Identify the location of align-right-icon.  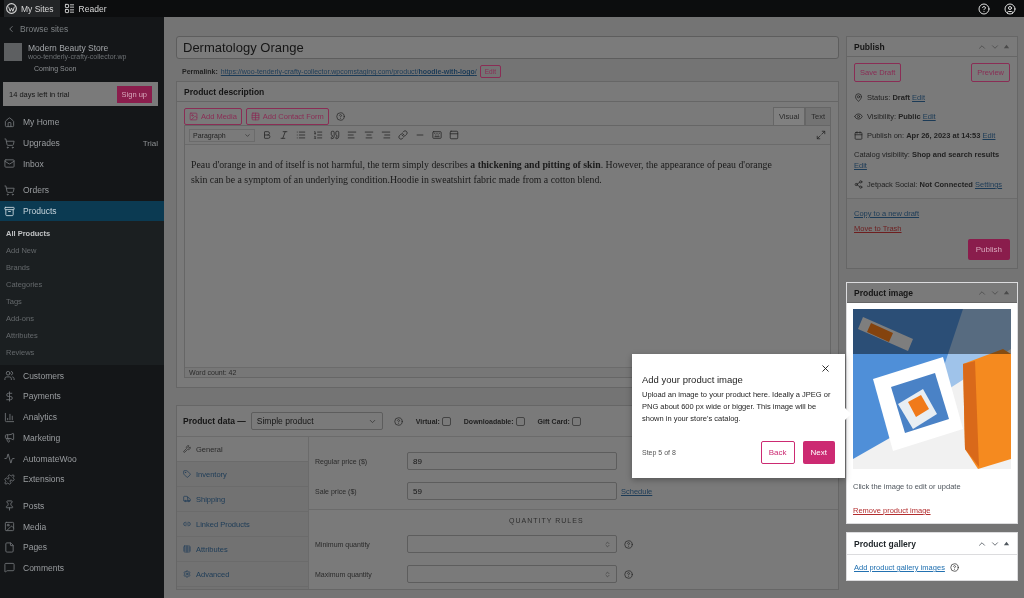
(386, 135).